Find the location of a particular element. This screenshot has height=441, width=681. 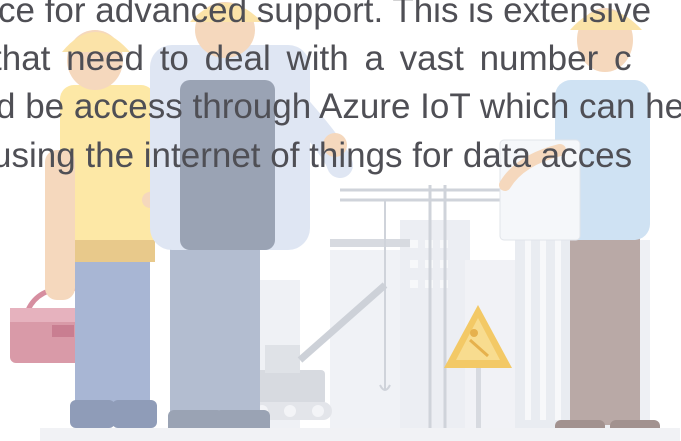

ground-line is located at coordinates (360, 434).